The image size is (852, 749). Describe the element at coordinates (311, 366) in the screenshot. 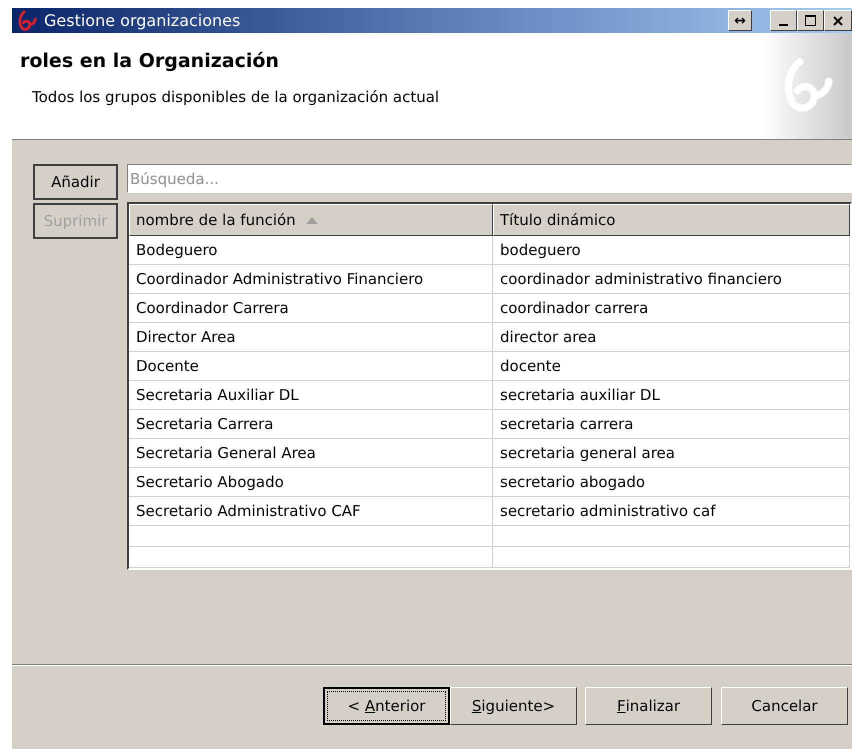

I see `table-cell: Docente` at that location.